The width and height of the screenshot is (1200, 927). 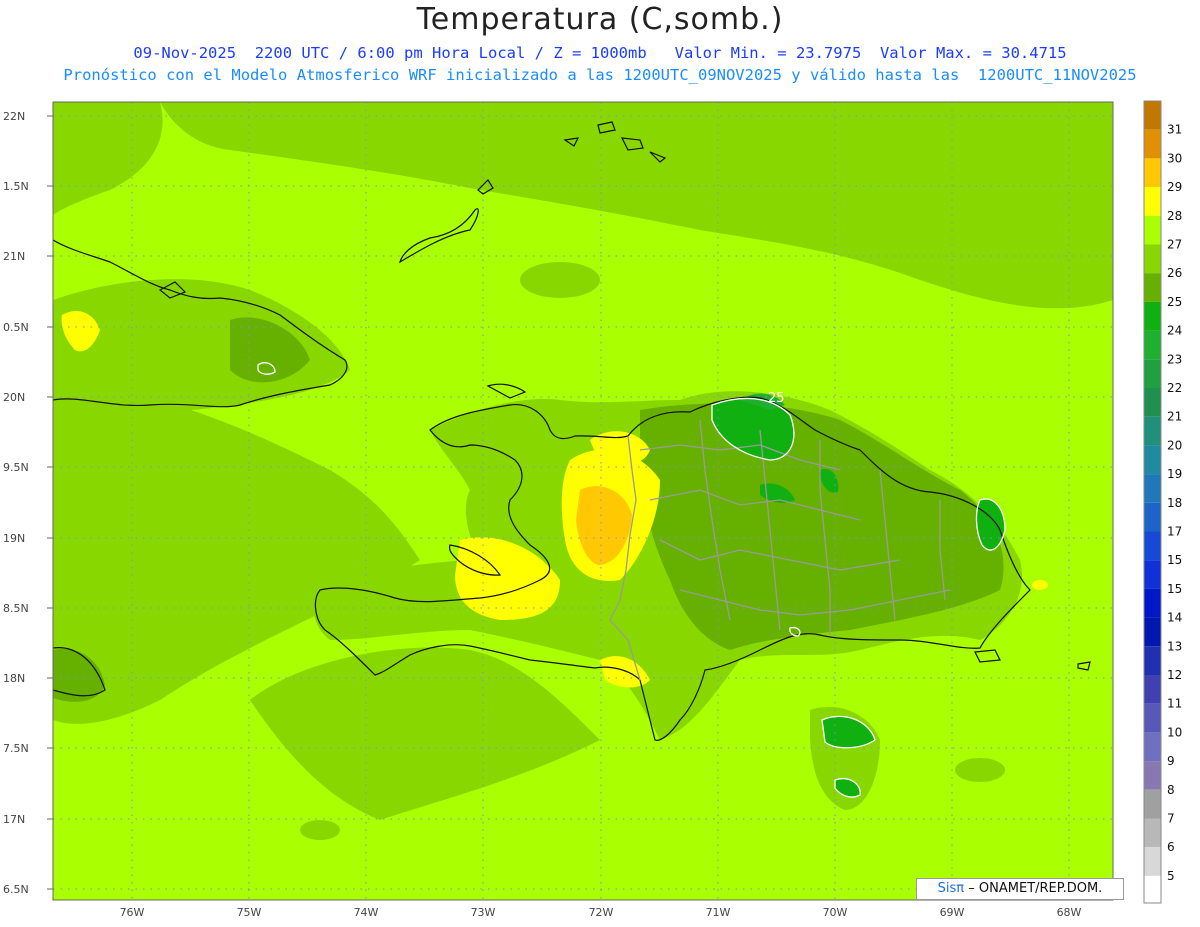 I want to click on colorbar-label: 8, so click(x=1171, y=790).